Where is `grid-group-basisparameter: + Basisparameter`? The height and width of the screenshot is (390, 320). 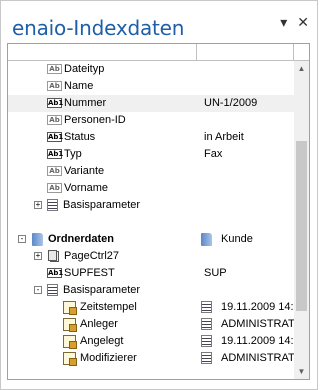 grid-group-basisparameter: + Basisparameter is located at coordinates (151, 205).